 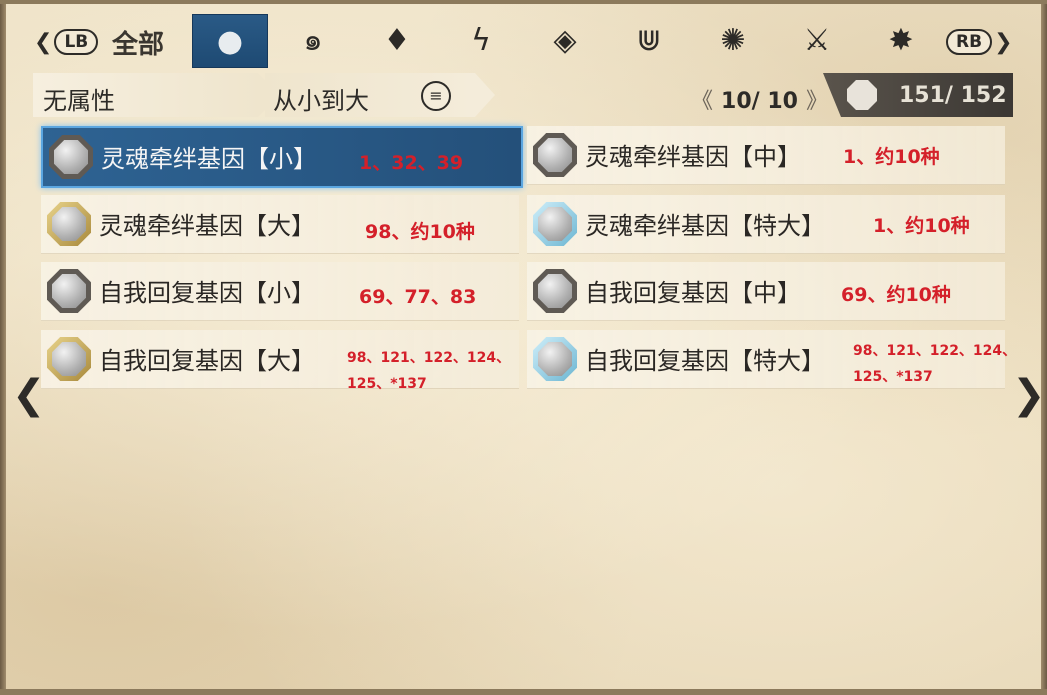 What do you see at coordinates (436, 96) in the screenshot?
I see `menu-icon: ≡` at bounding box center [436, 96].